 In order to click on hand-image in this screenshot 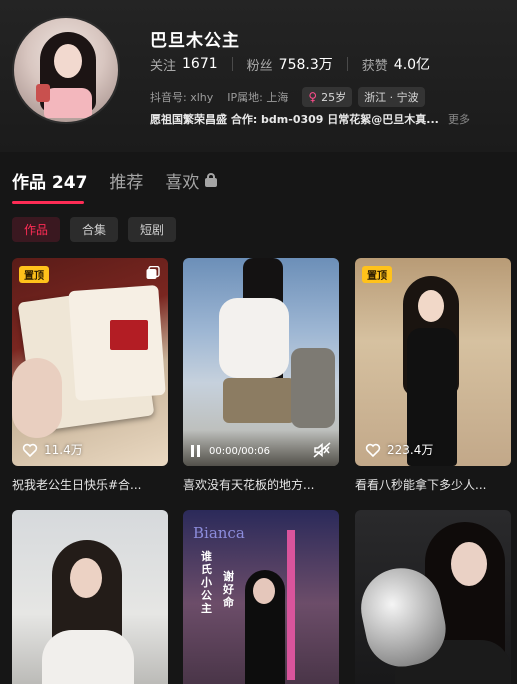, I will do `click(37, 398)`.